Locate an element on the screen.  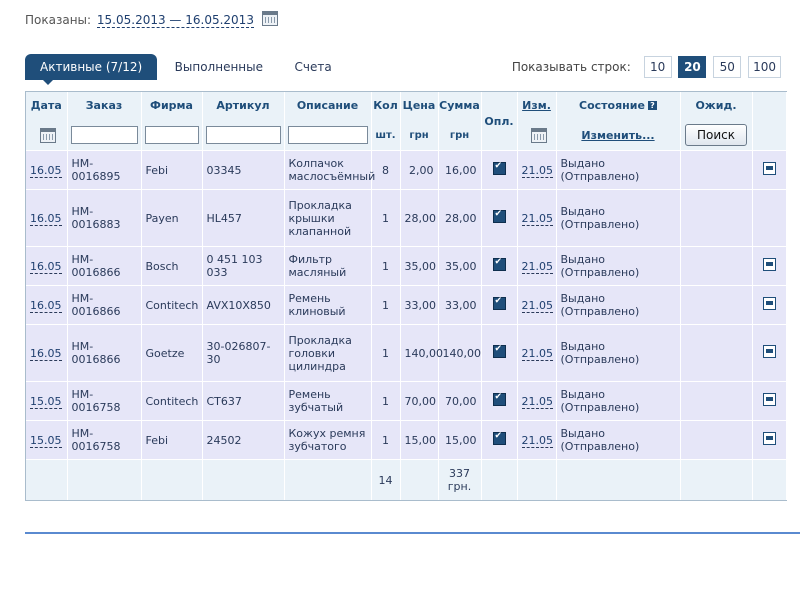
cell-price: 35,00 is located at coordinates (419, 266).